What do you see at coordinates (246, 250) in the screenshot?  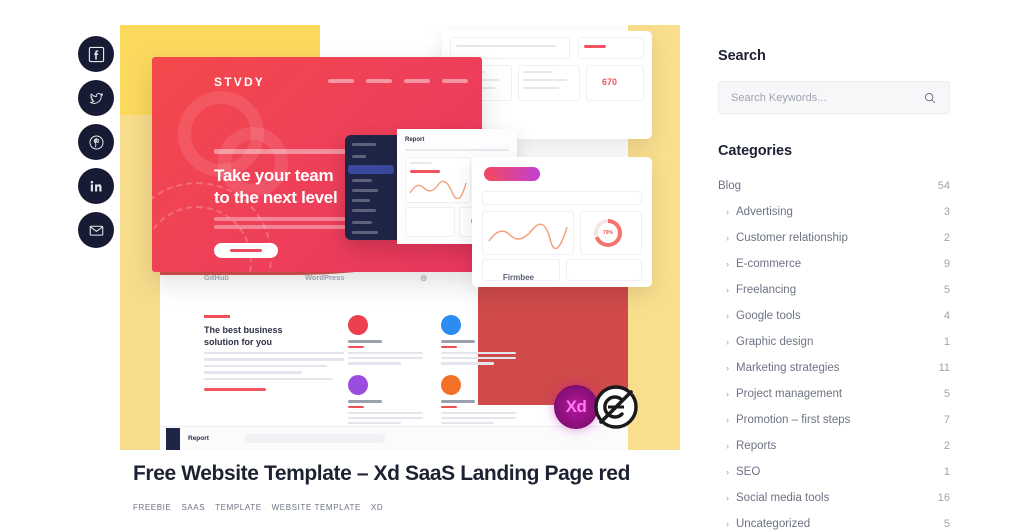 I see `template-cta-button` at bounding box center [246, 250].